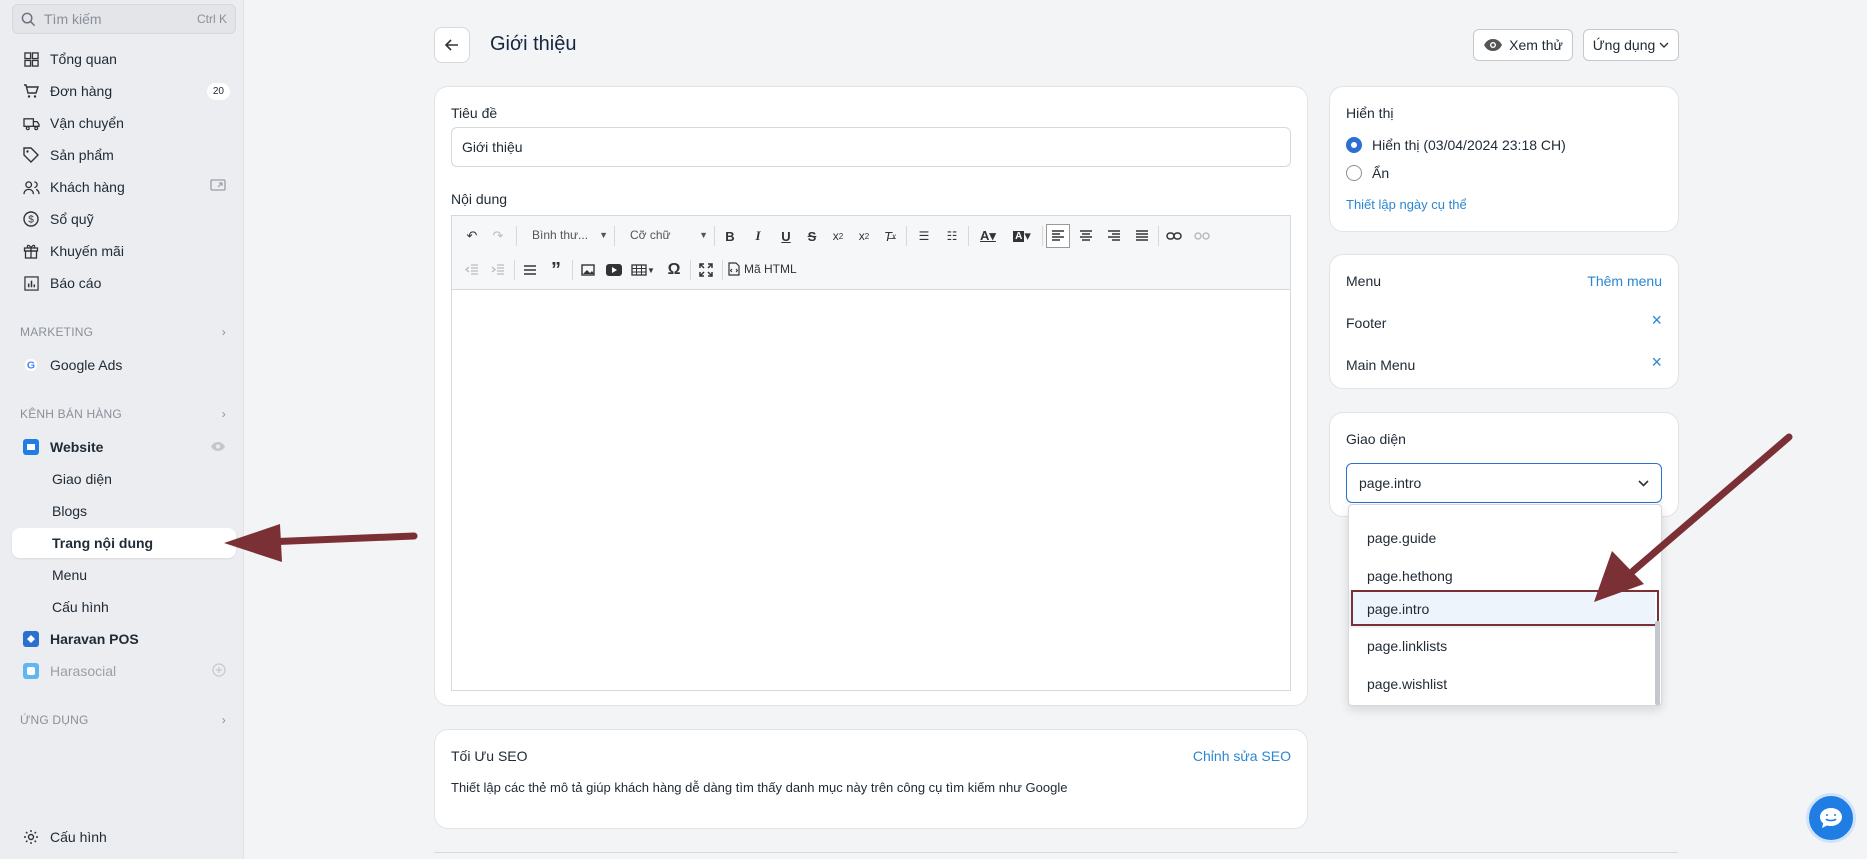 This screenshot has width=1867, height=859. I want to click on theme-option: page.wishlist, so click(1502, 684).